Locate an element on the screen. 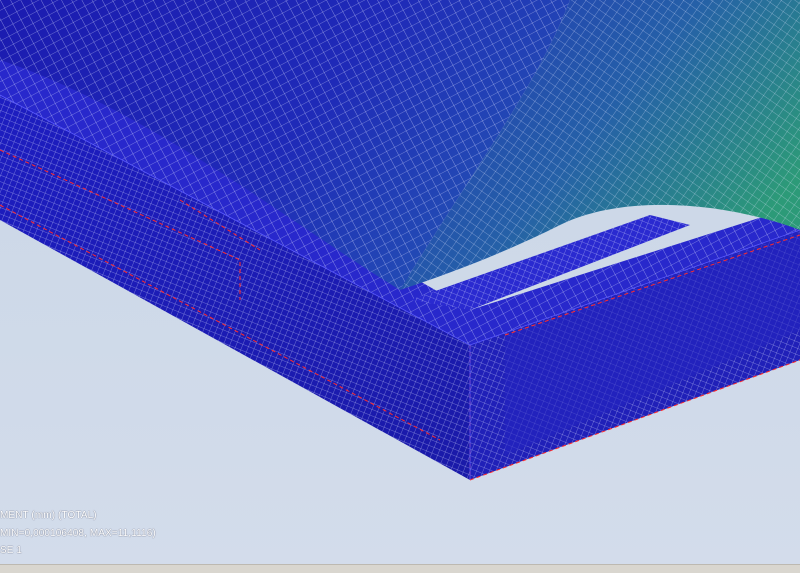 Image resolution: width=800 pixels, height=573 pixels. legend-min-max: MIN=0,000106408, MAX=11,1116) is located at coordinates (78, 533).